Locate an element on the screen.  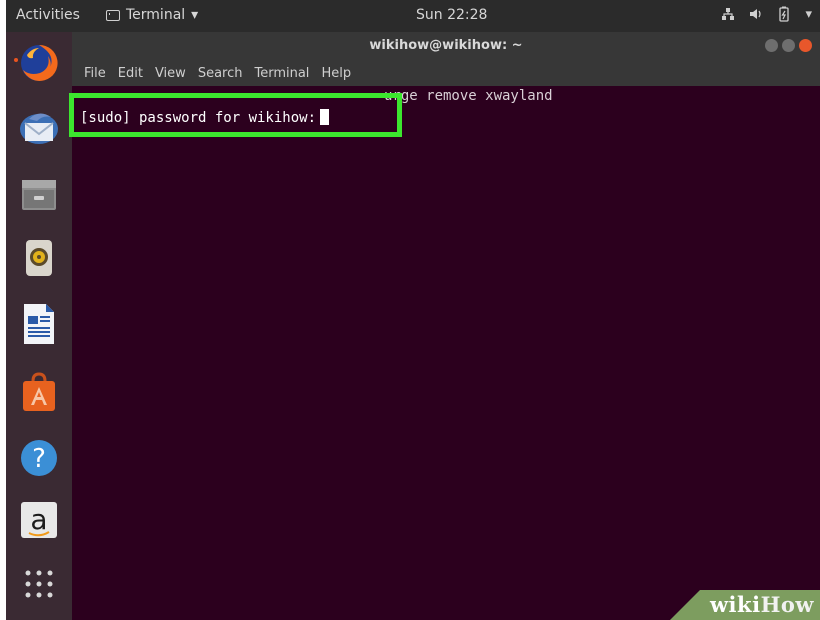
highlight-box is located at coordinates (235, 115).